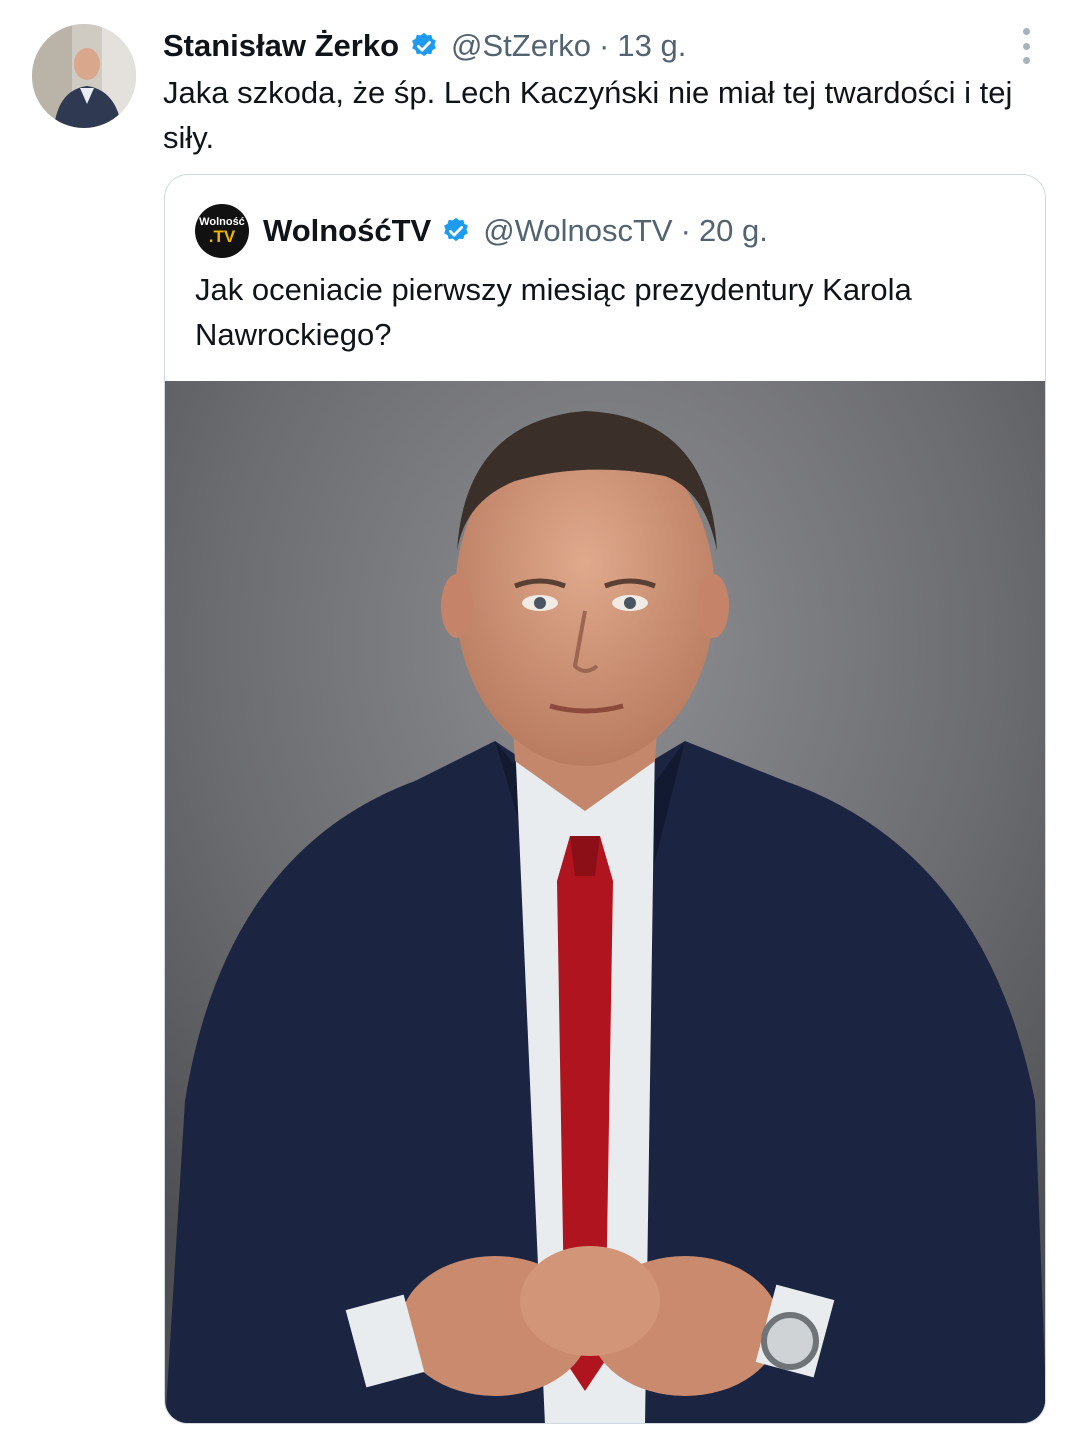 The height and width of the screenshot is (1456, 1080). I want to click on author-name: Stanisław Żerko, so click(281, 46).